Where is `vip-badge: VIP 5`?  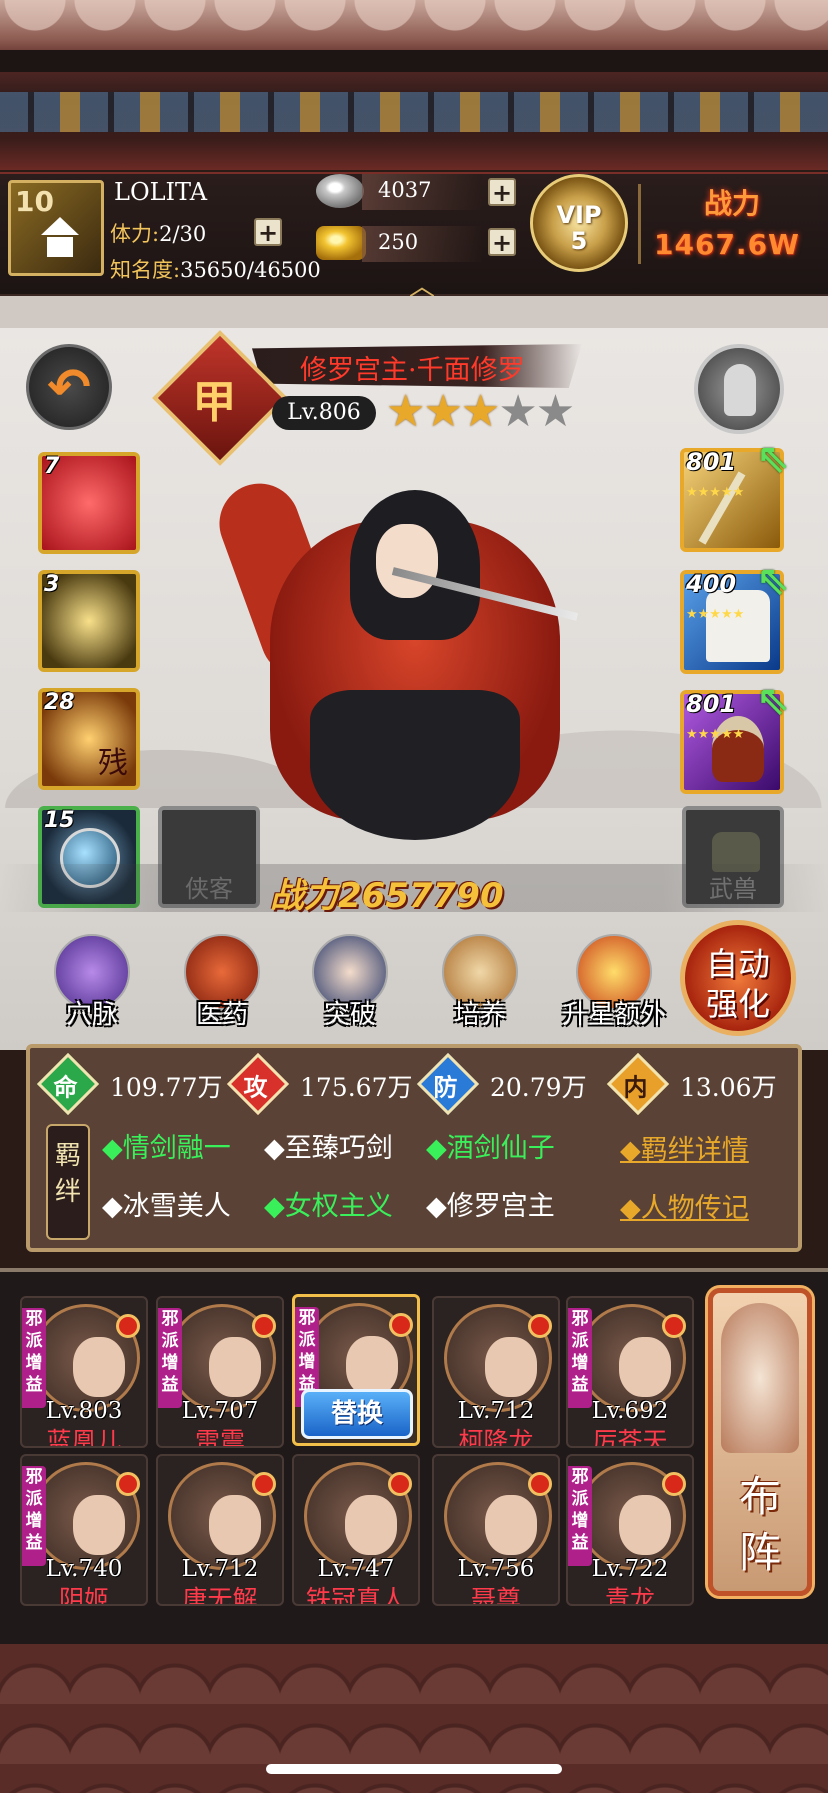
vip-badge: VIP 5 is located at coordinates (579, 223).